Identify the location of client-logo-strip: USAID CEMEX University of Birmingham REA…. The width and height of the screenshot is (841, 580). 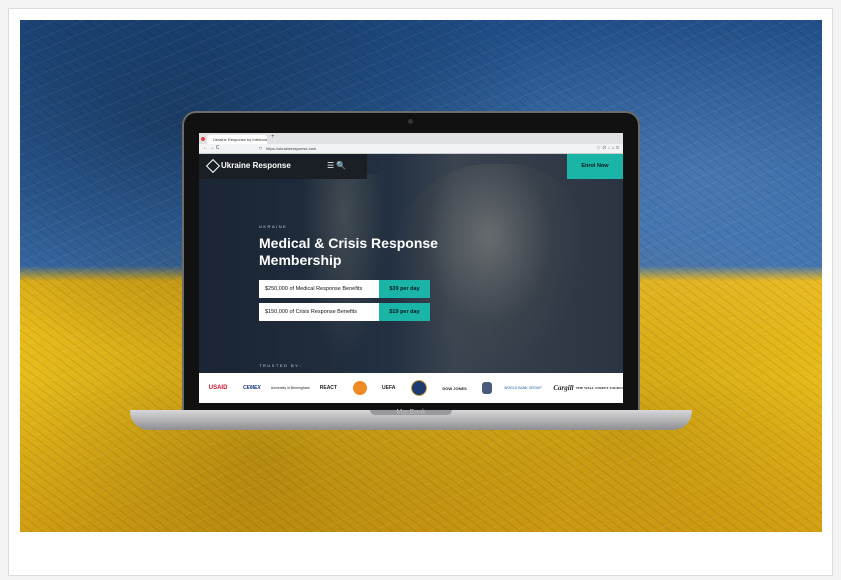
(411, 388).